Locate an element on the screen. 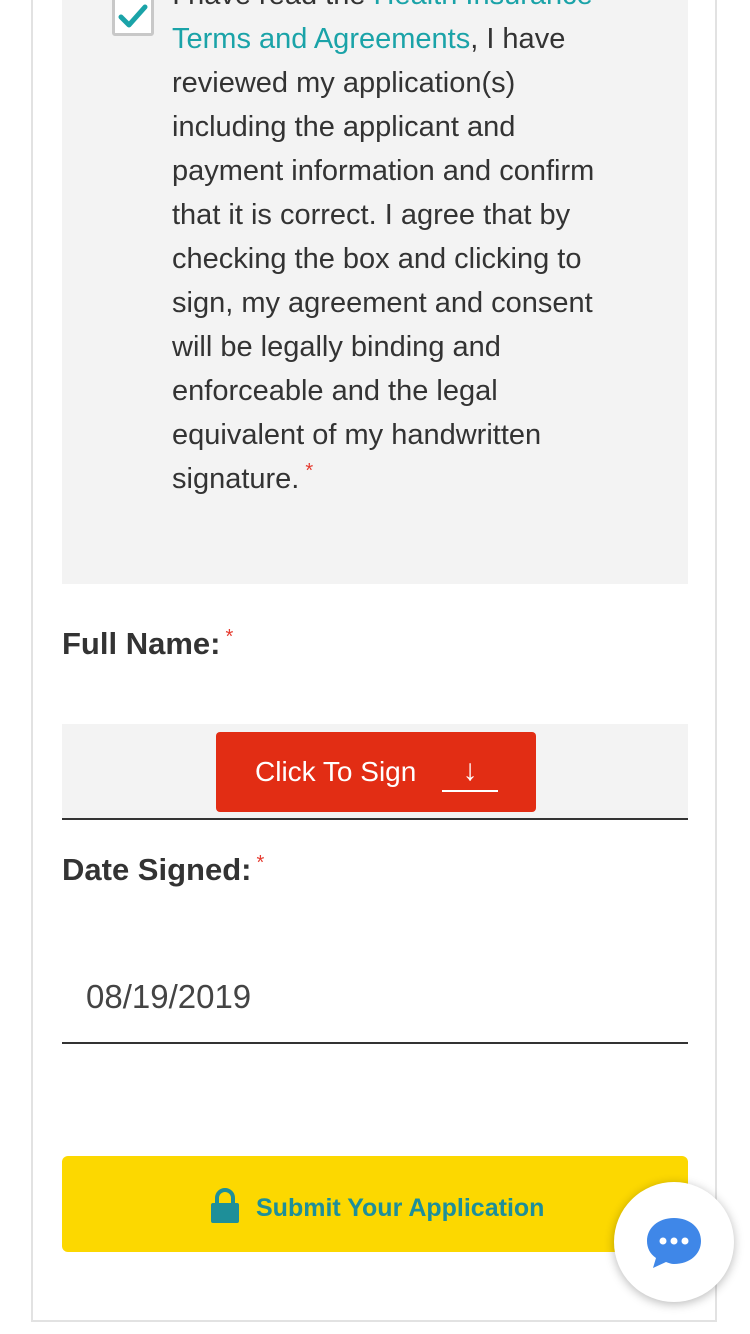 This screenshot has height=1334, width=750. date-signed-value: 08/19/2019 is located at coordinates (169, 996).